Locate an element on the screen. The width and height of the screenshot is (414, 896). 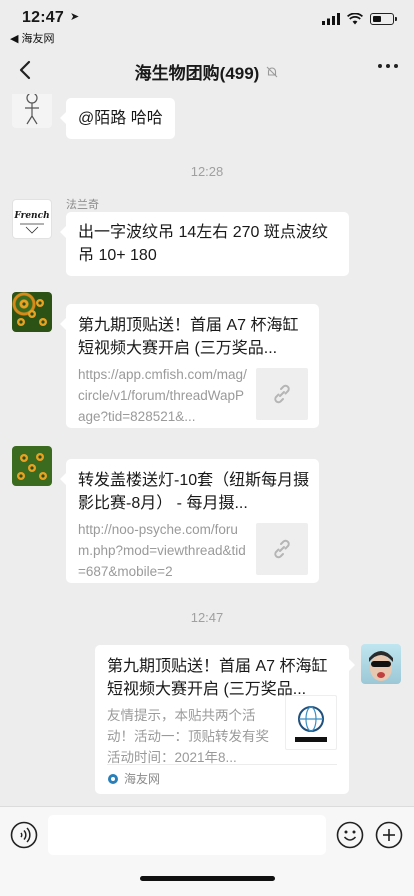
source-logo-icon is located at coordinates (113, 778).